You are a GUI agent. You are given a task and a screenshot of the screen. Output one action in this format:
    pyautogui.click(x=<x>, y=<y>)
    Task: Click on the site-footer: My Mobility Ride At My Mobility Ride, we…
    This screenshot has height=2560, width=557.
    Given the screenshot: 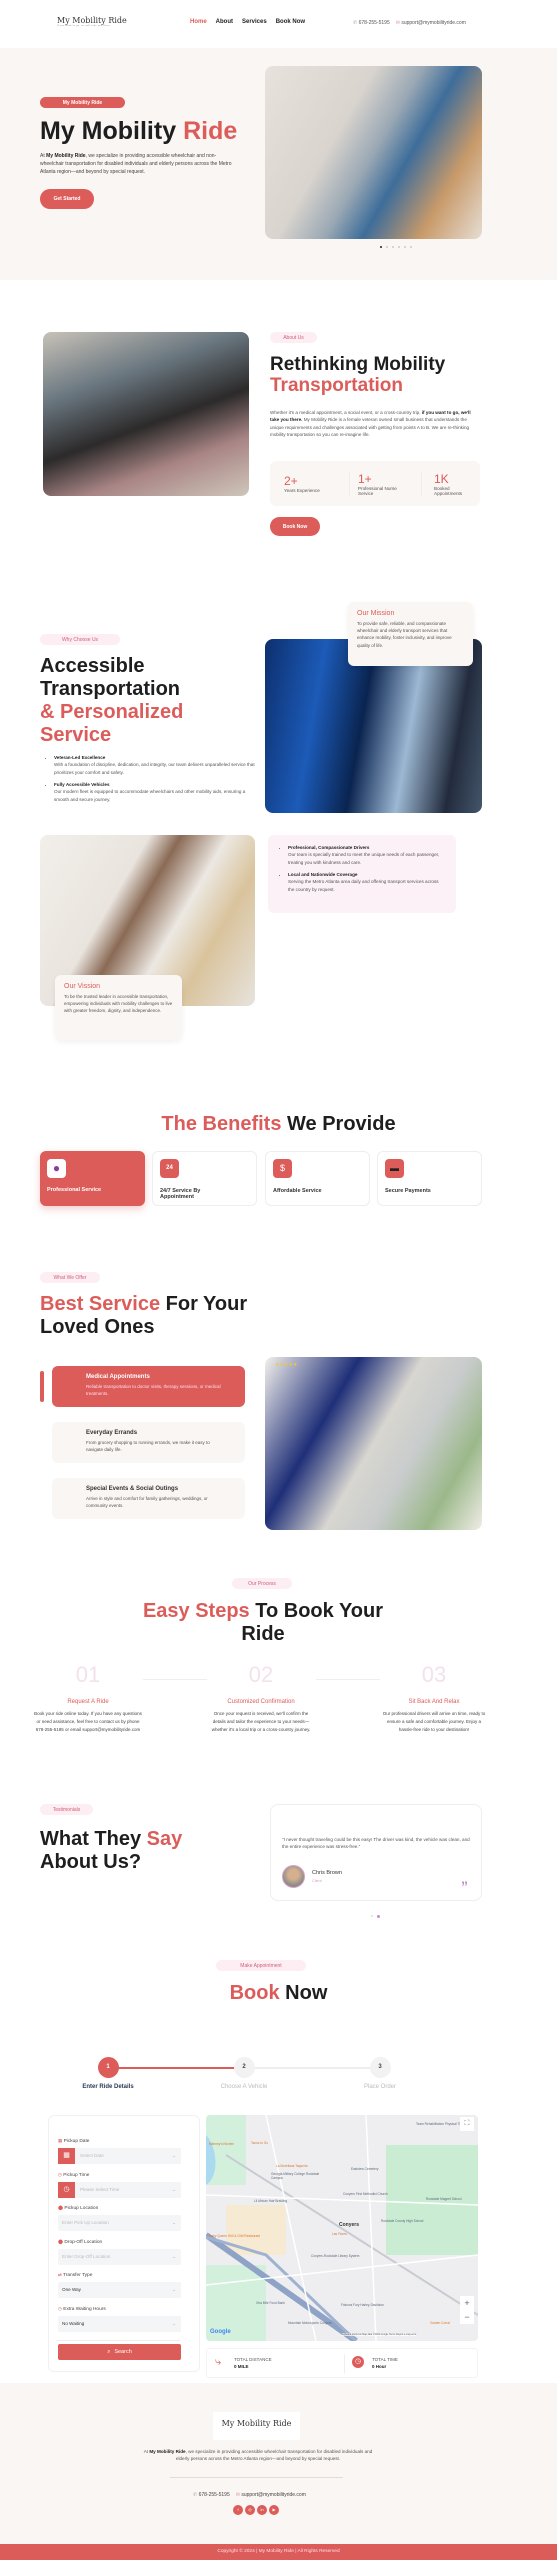 What is the action you would take?
    pyautogui.click(x=278, y=2463)
    